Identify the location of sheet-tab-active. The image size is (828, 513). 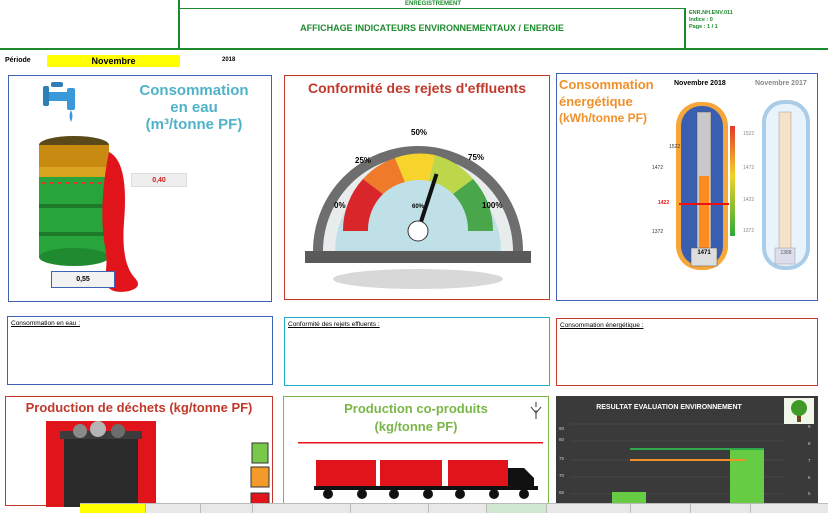
(113, 508).